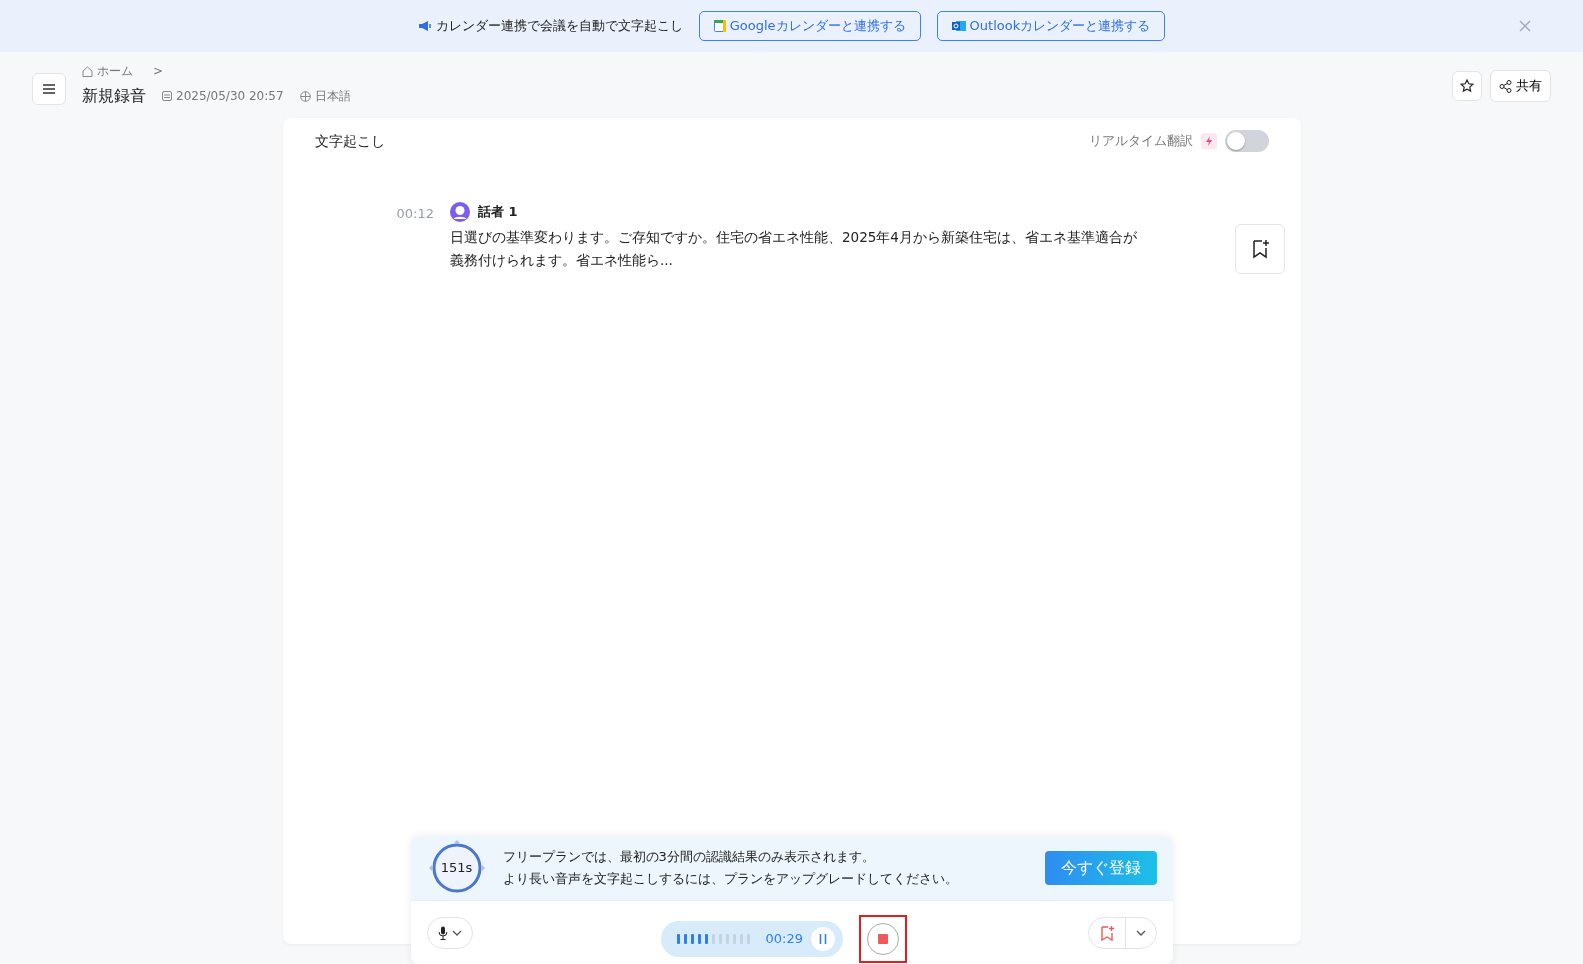 Image resolution: width=1583 pixels, height=964 pixels. I want to click on menu-button, so click(49, 89).